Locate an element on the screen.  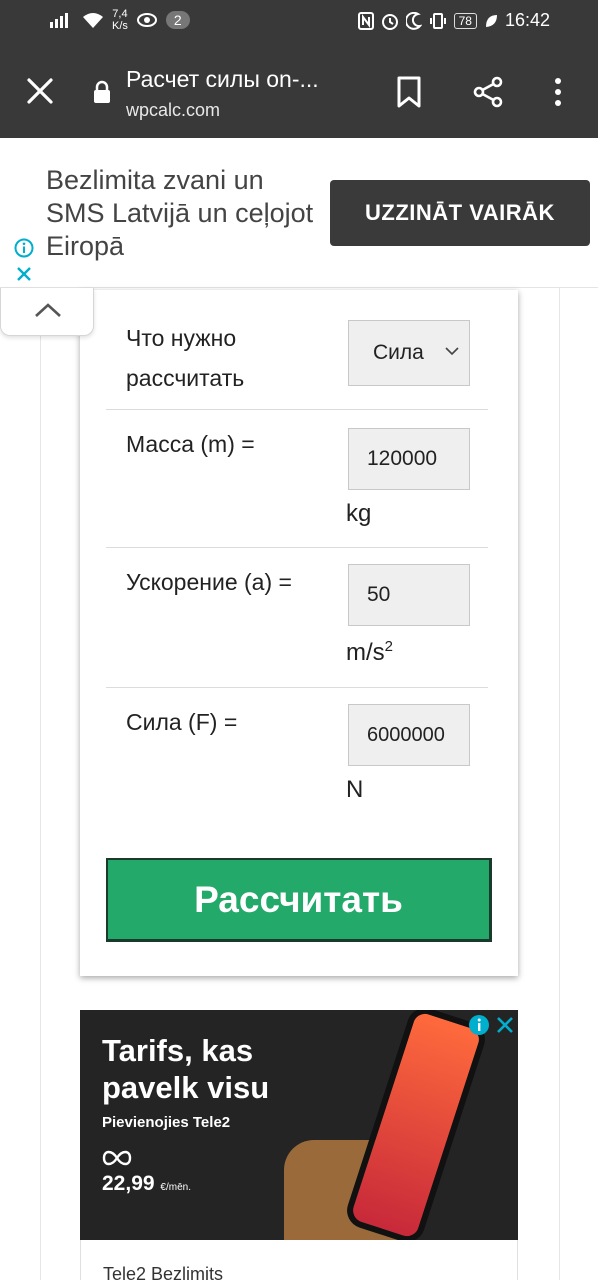
ad-phone-image is located at coordinates (416, 1125).